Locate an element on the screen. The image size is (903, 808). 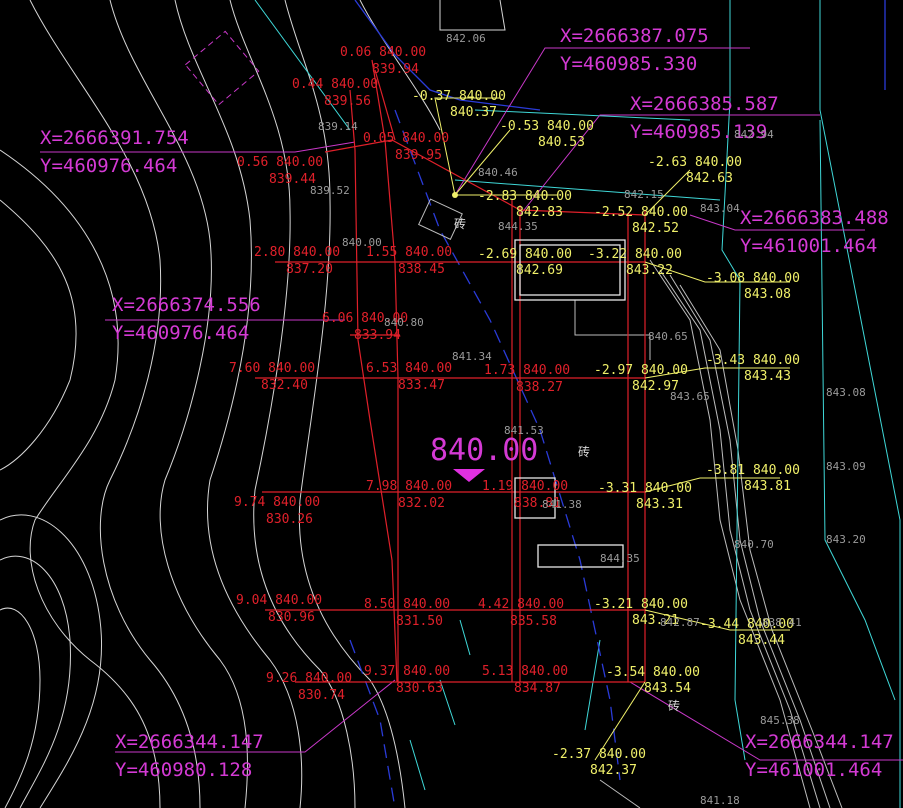
coordinate-x-label: X=2666383.488 is located at coordinates (814, 218).